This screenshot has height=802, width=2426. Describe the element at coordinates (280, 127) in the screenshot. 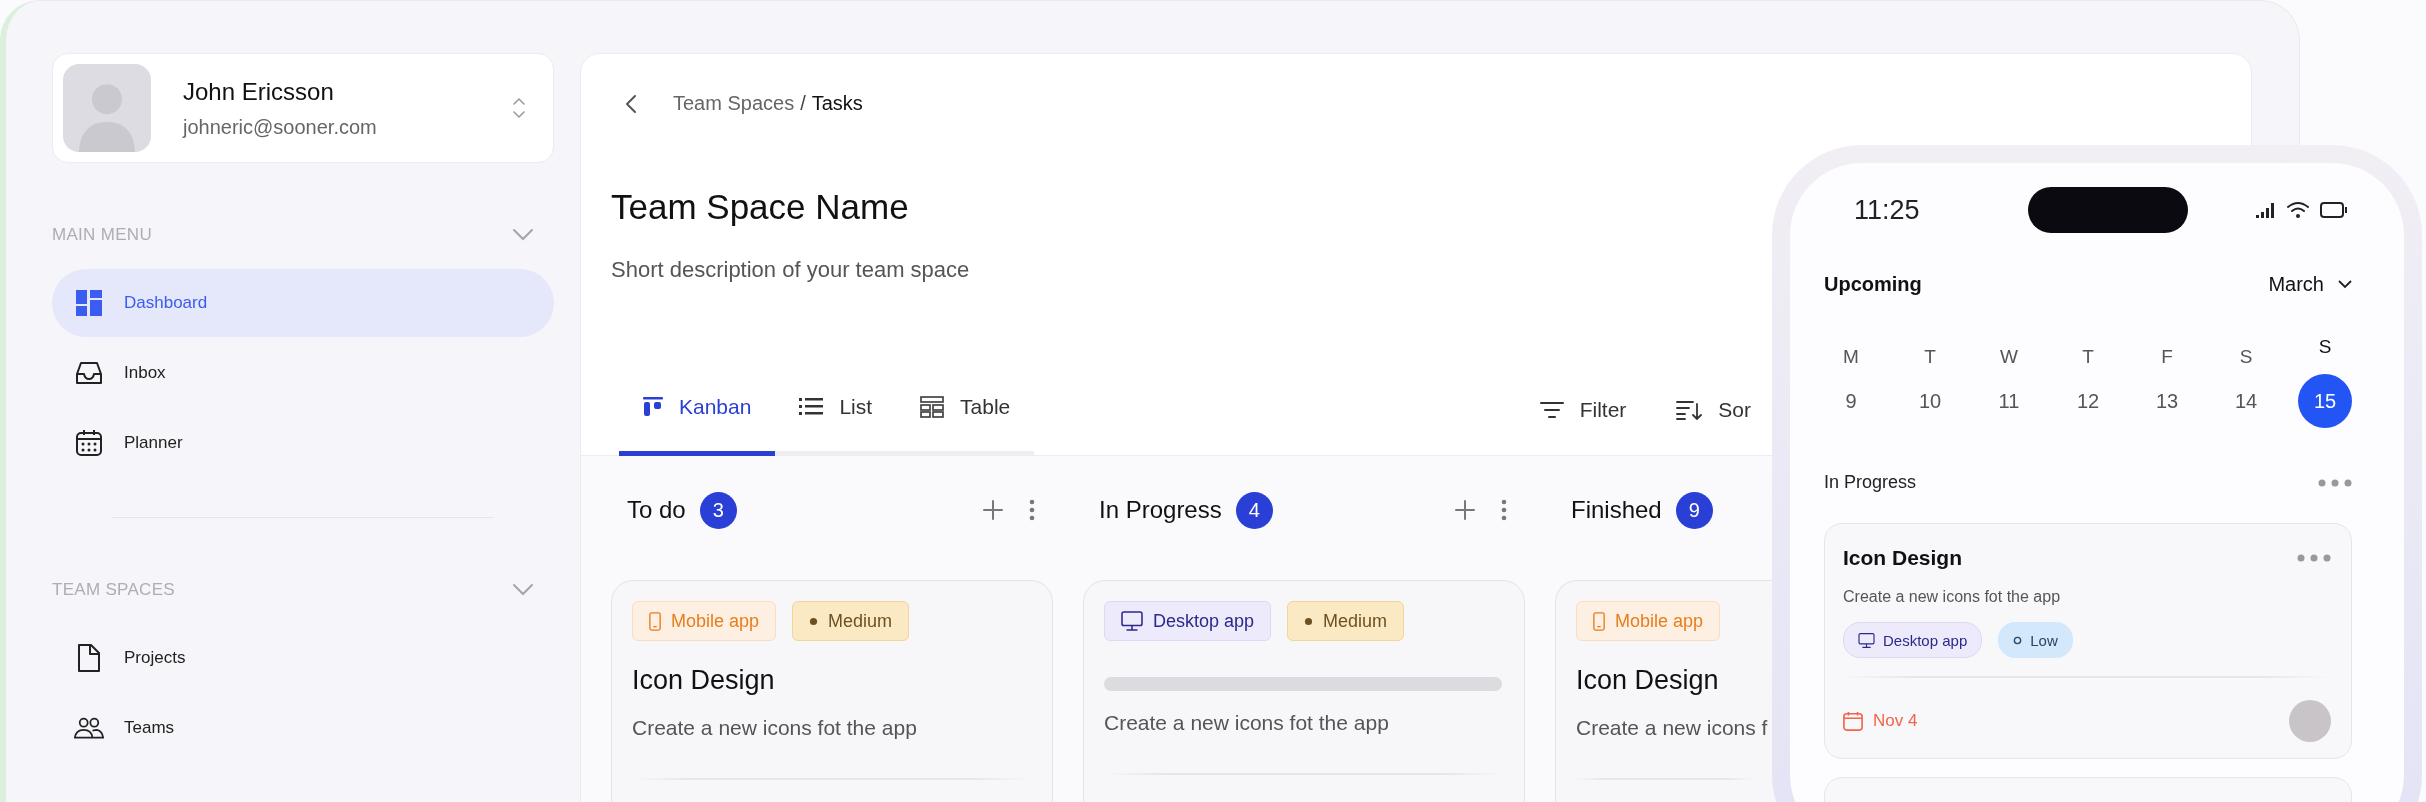

I see `user-email: johneric@sooner.com` at that location.